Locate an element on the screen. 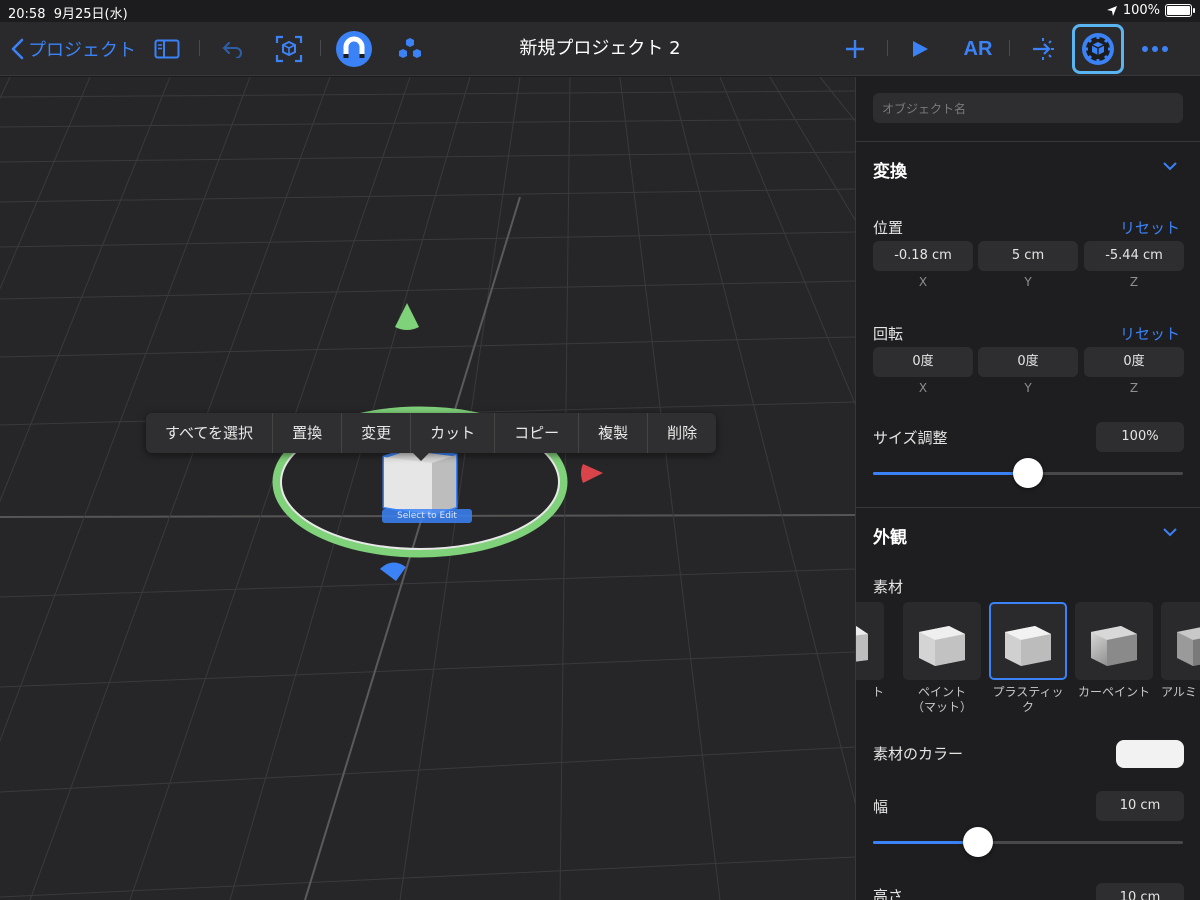  material-option: ト is located at coordinates (870, 651).